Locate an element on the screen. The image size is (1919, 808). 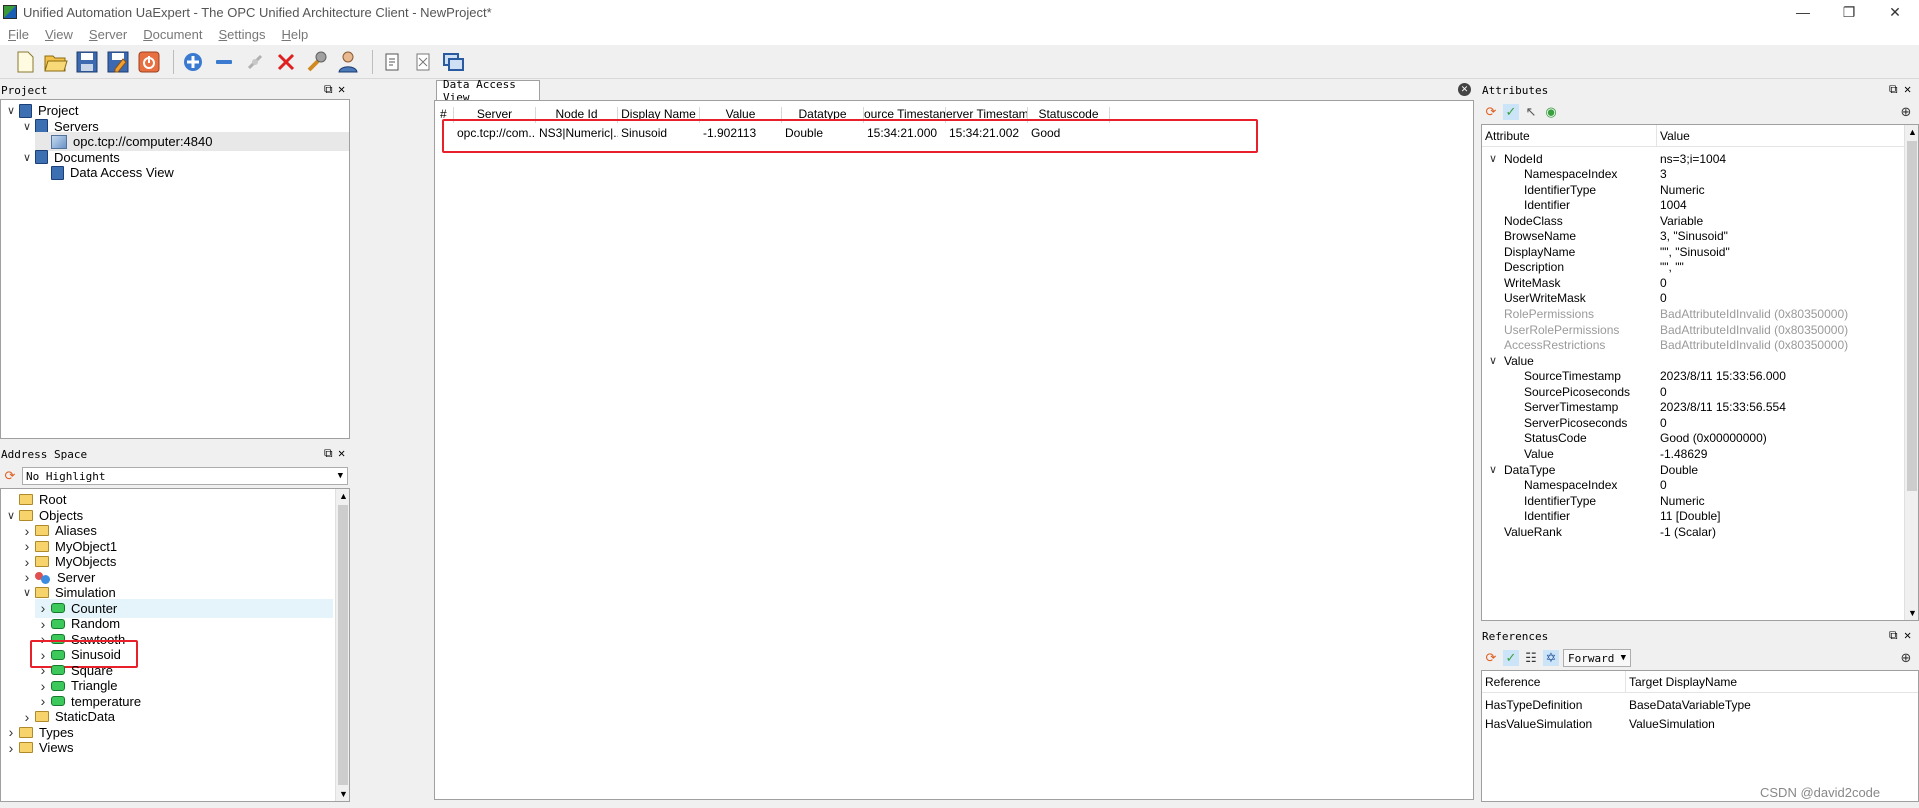
windows-button is located at coordinates (454, 62).